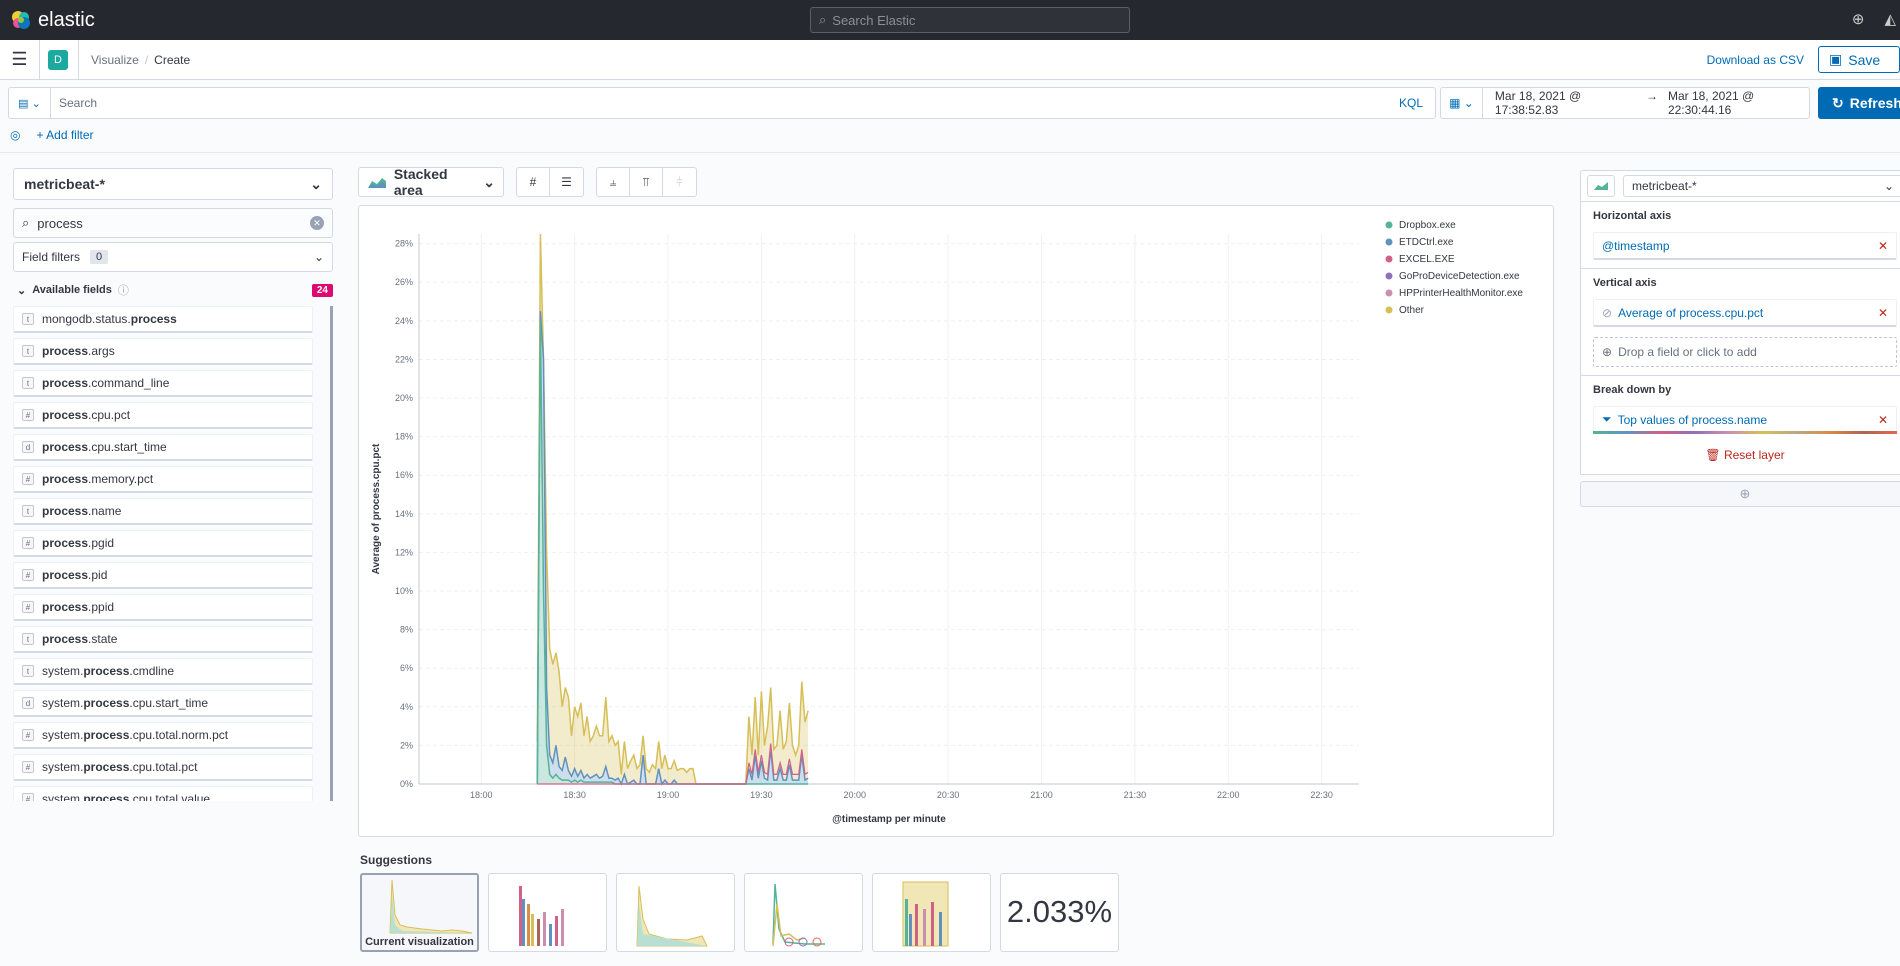  What do you see at coordinates (163, 415) in the screenshot?
I see `field-list-item: # process.cpu.pct` at bounding box center [163, 415].